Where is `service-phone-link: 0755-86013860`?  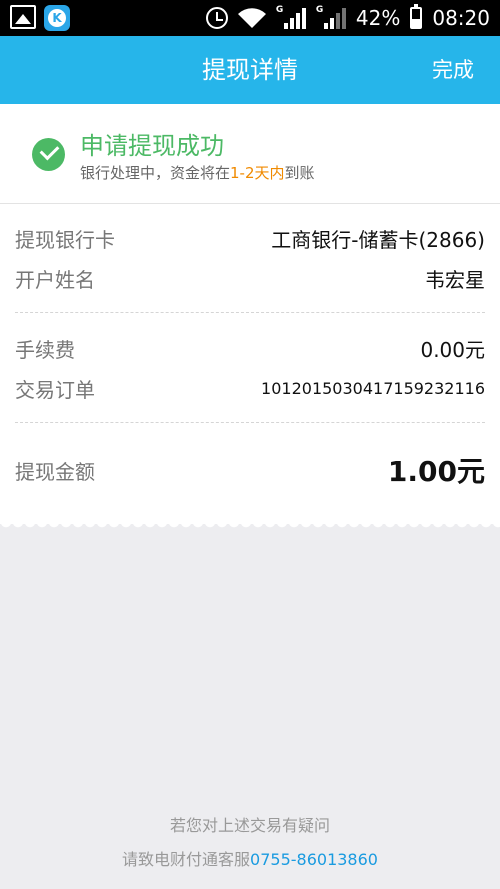 service-phone-link: 0755-86013860 is located at coordinates (314, 859).